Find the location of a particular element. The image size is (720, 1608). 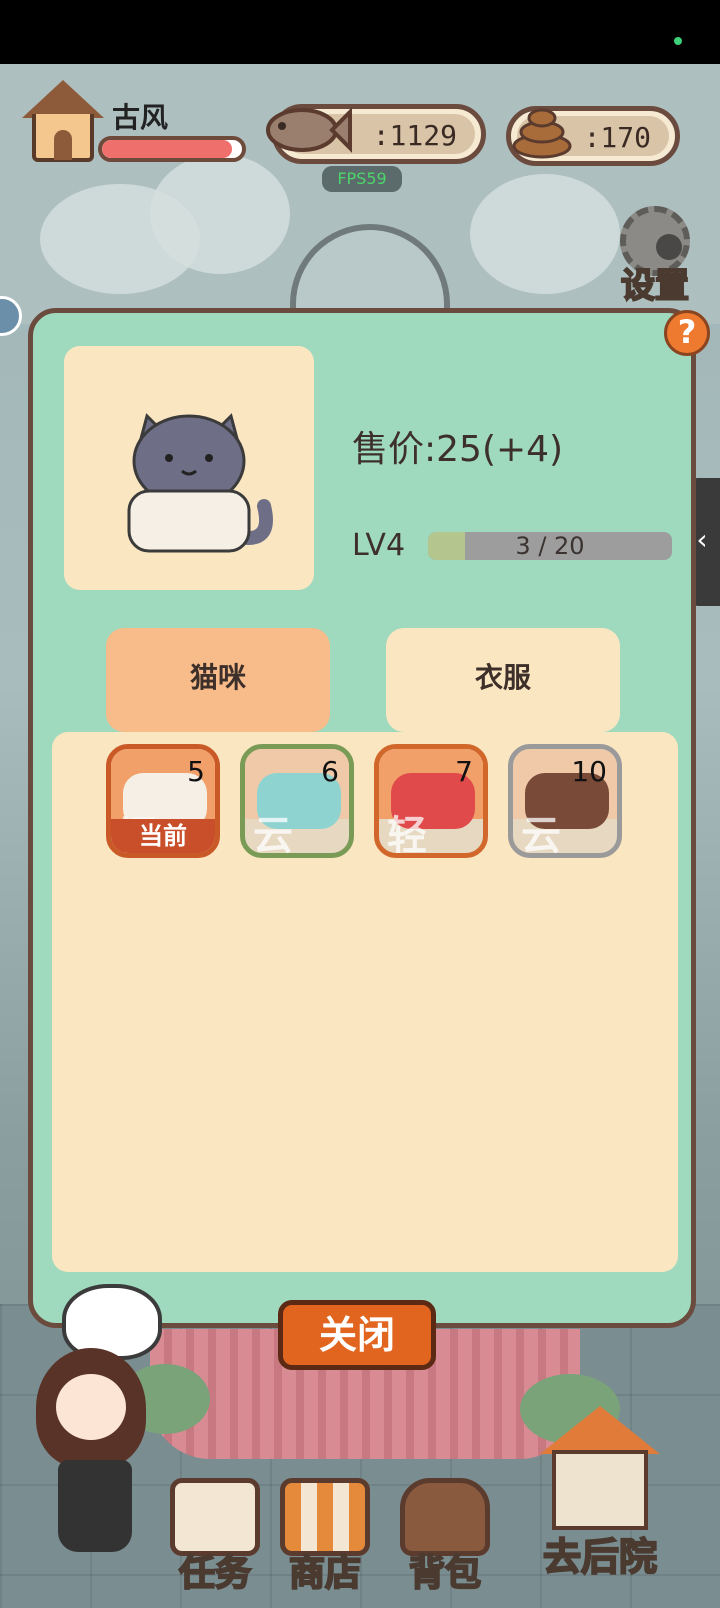

item-number: 10 is located at coordinates (589, 771).